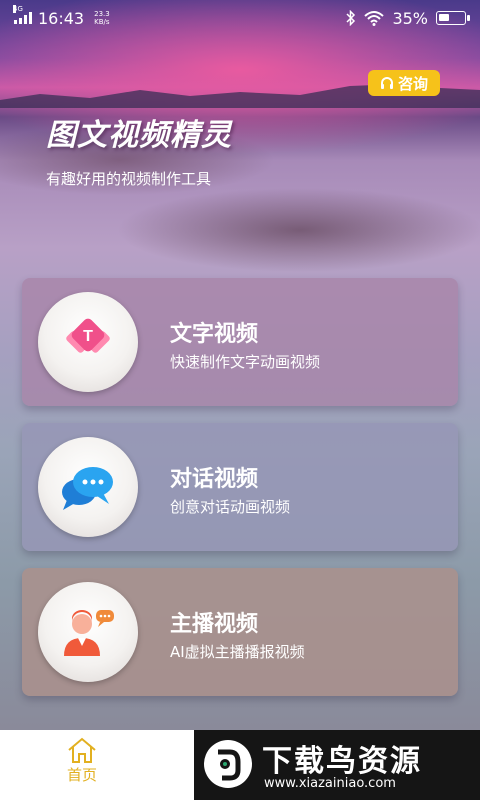 The height and width of the screenshot is (800, 480). What do you see at coordinates (230, 507) in the screenshot?
I see `dialog-video-desc: 创意对话动画视频` at bounding box center [230, 507].